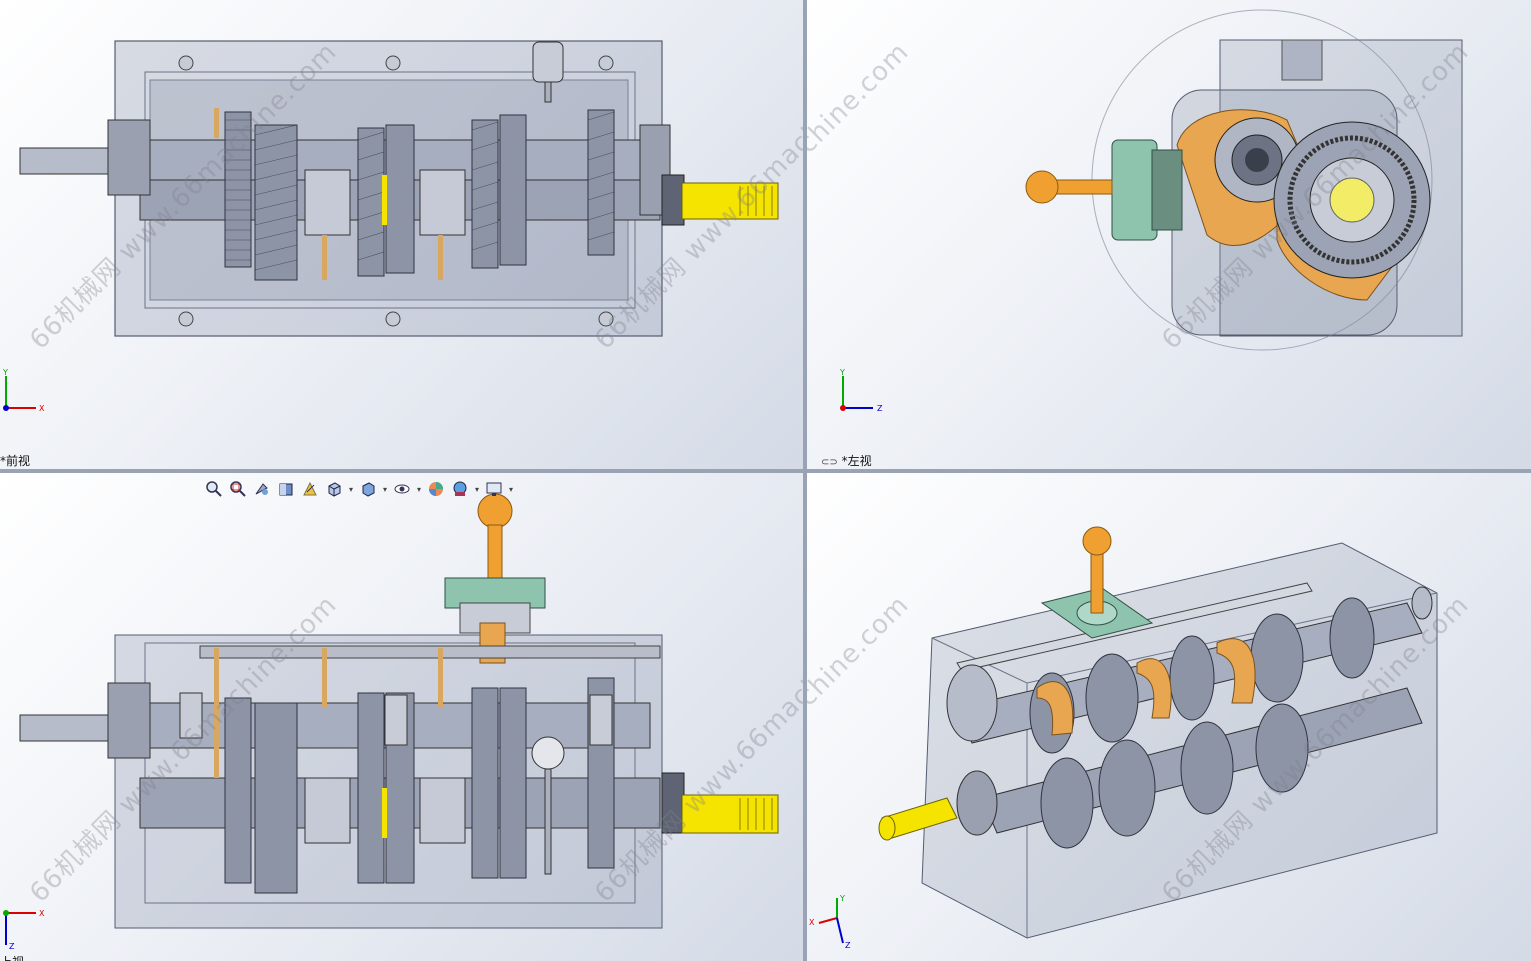  I want to click on link-views-icon: ⊂⊃, so click(829, 462).